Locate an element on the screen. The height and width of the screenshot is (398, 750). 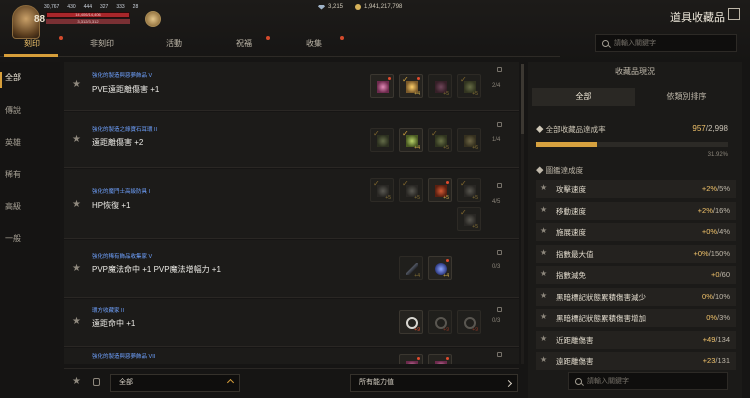
sidebar-item-legend: 傳說 is located at coordinates (13, 110).